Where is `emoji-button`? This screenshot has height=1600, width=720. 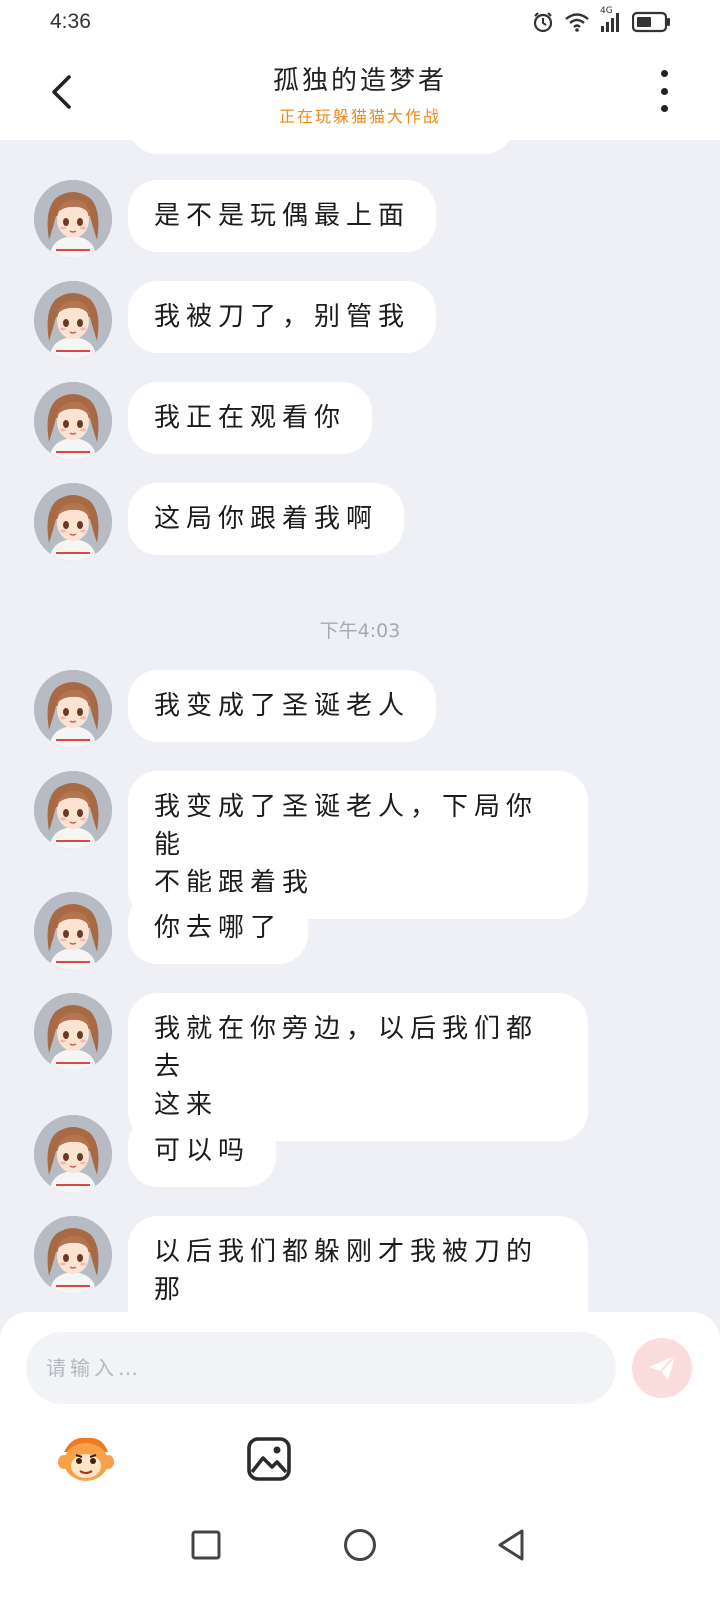 emoji-button is located at coordinates (86, 1459).